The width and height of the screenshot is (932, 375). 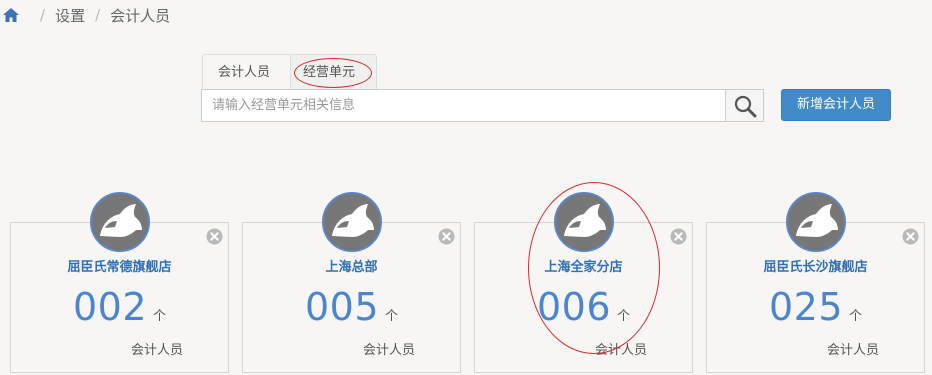 What do you see at coordinates (463, 105) in the screenshot?
I see `search-input` at bounding box center [463, 105].